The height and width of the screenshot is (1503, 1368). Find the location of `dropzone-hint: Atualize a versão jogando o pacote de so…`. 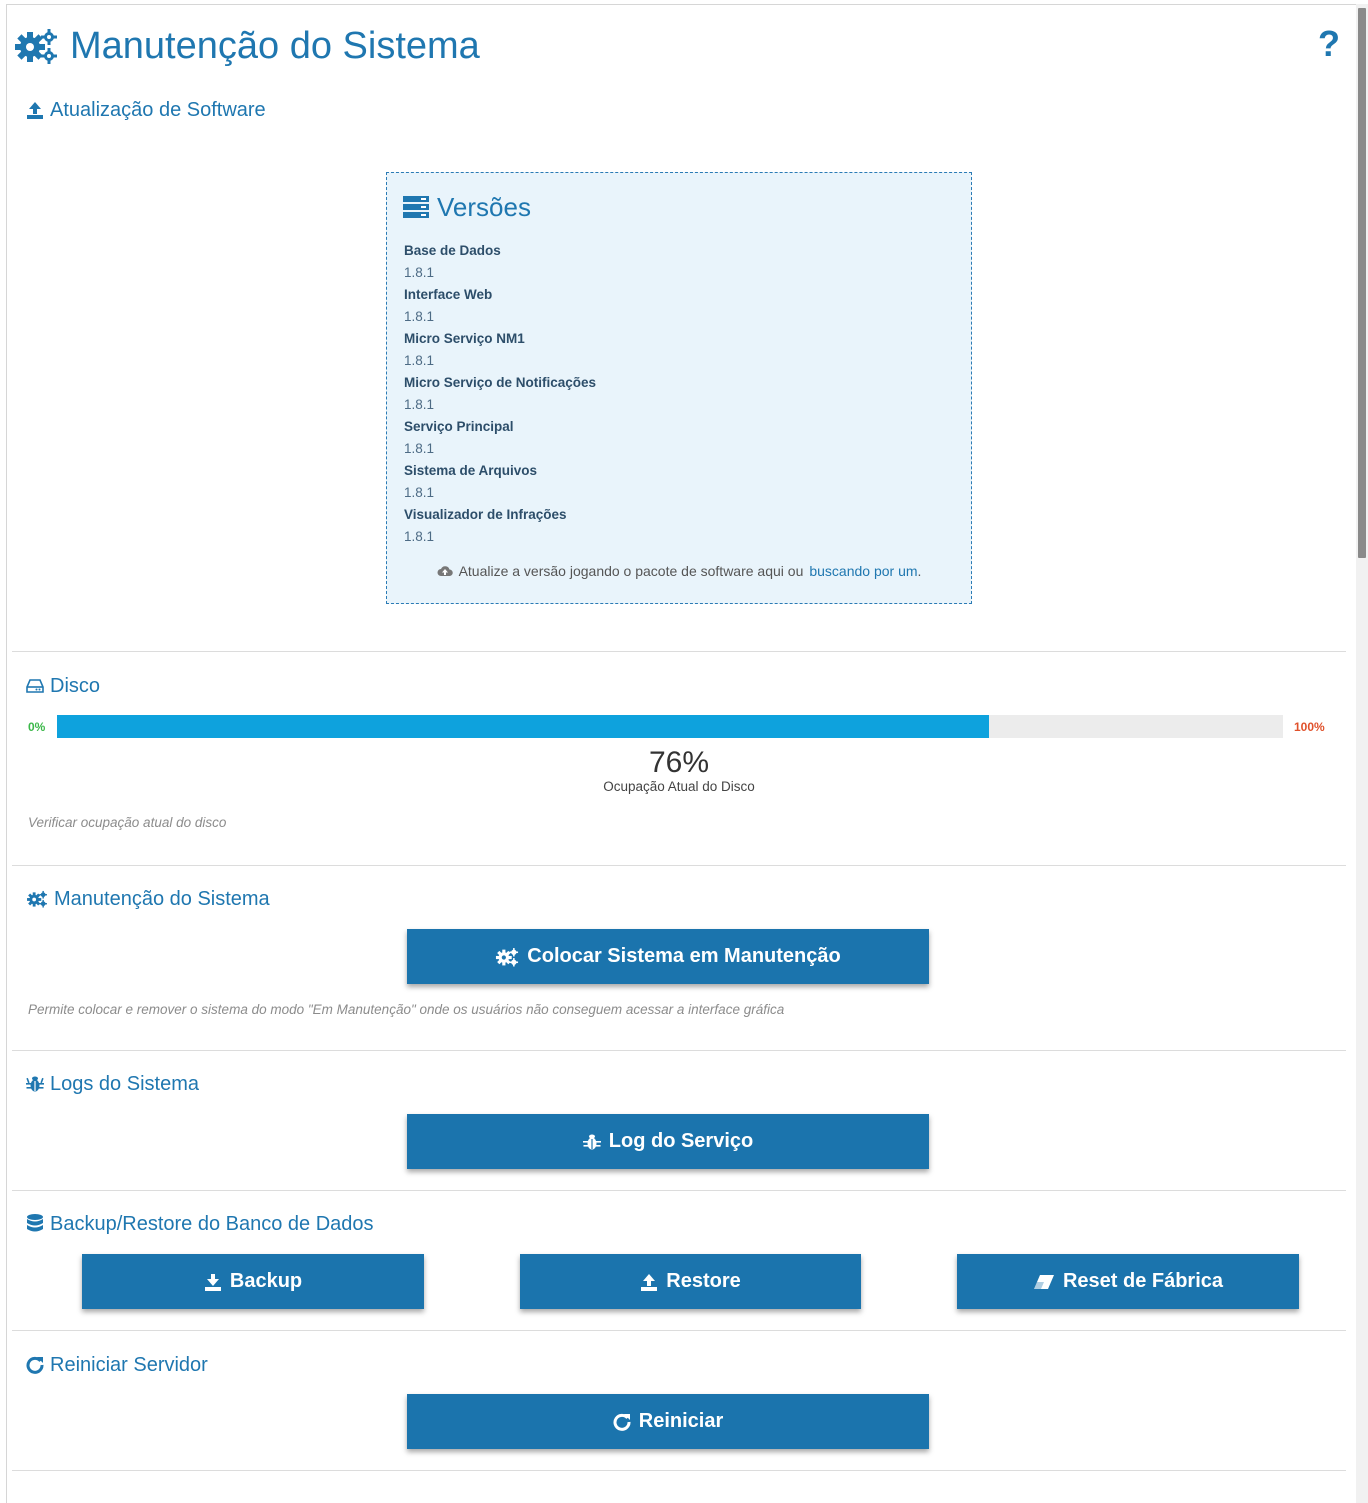

dropzone-hint: Atualize a versão jogando o pacote de so… is located at coordinates (679, 571).